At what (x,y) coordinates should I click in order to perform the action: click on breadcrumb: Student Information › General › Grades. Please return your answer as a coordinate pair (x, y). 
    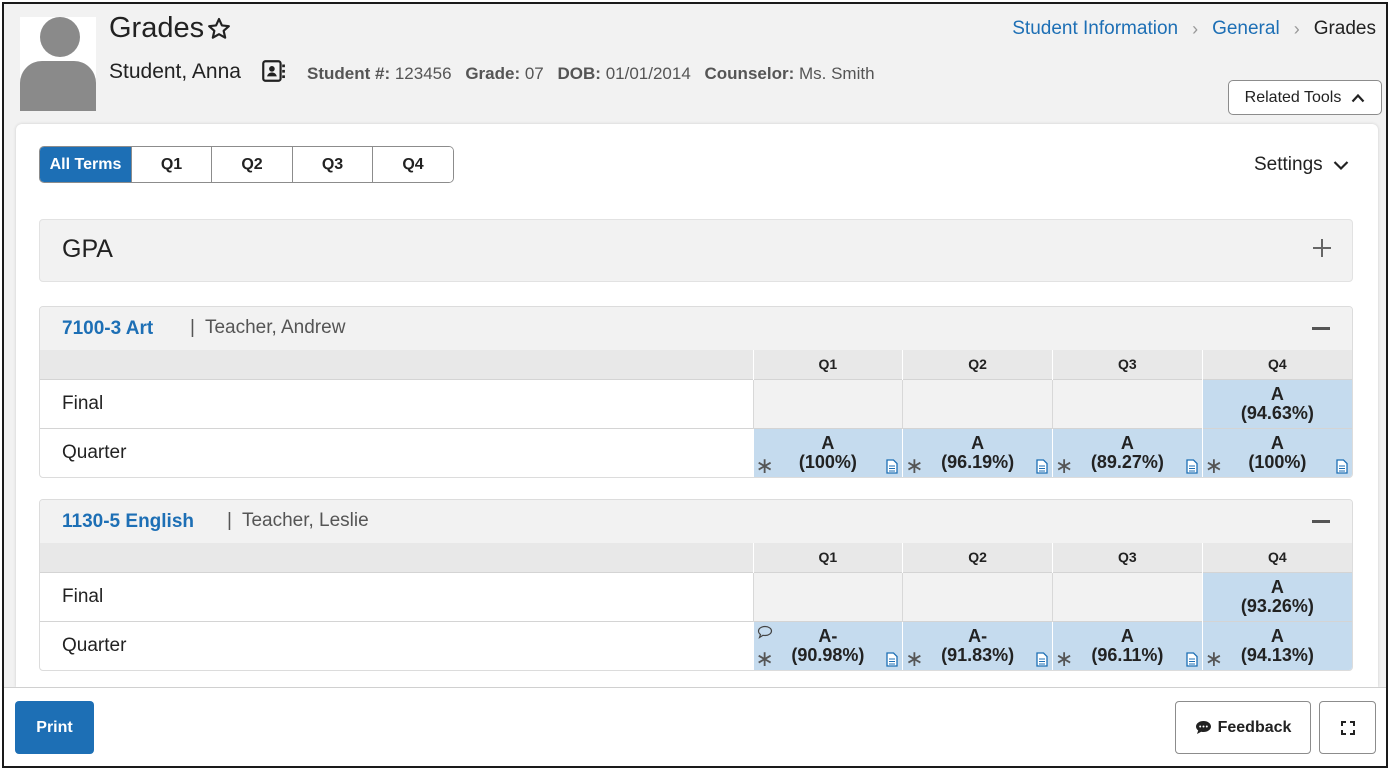
    Looking at the image, I should click on (1194, 29).